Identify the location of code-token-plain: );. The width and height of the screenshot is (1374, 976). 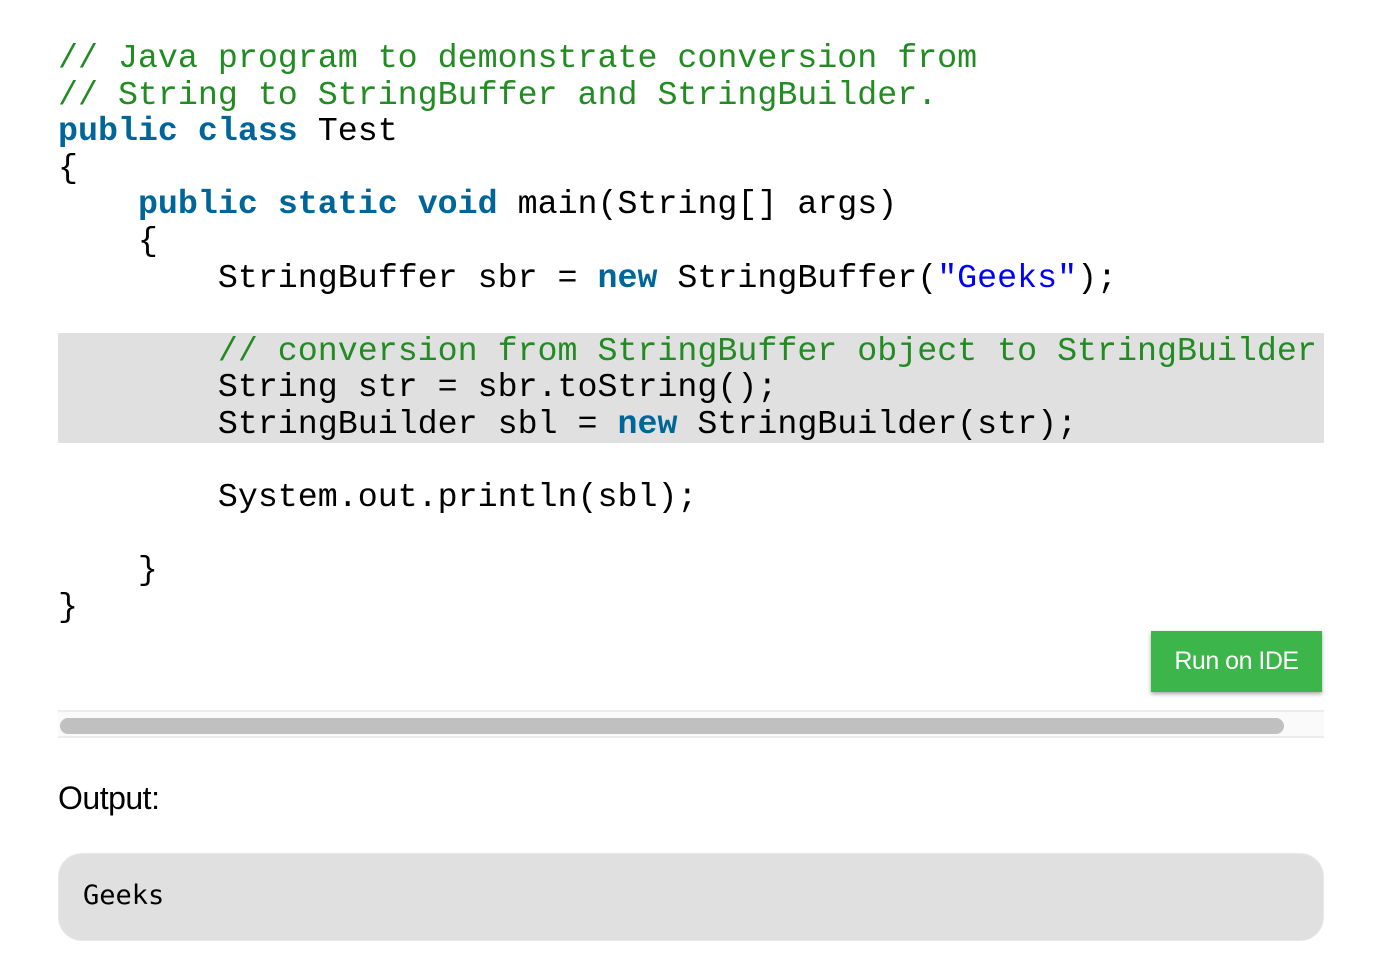
(1097, 277).